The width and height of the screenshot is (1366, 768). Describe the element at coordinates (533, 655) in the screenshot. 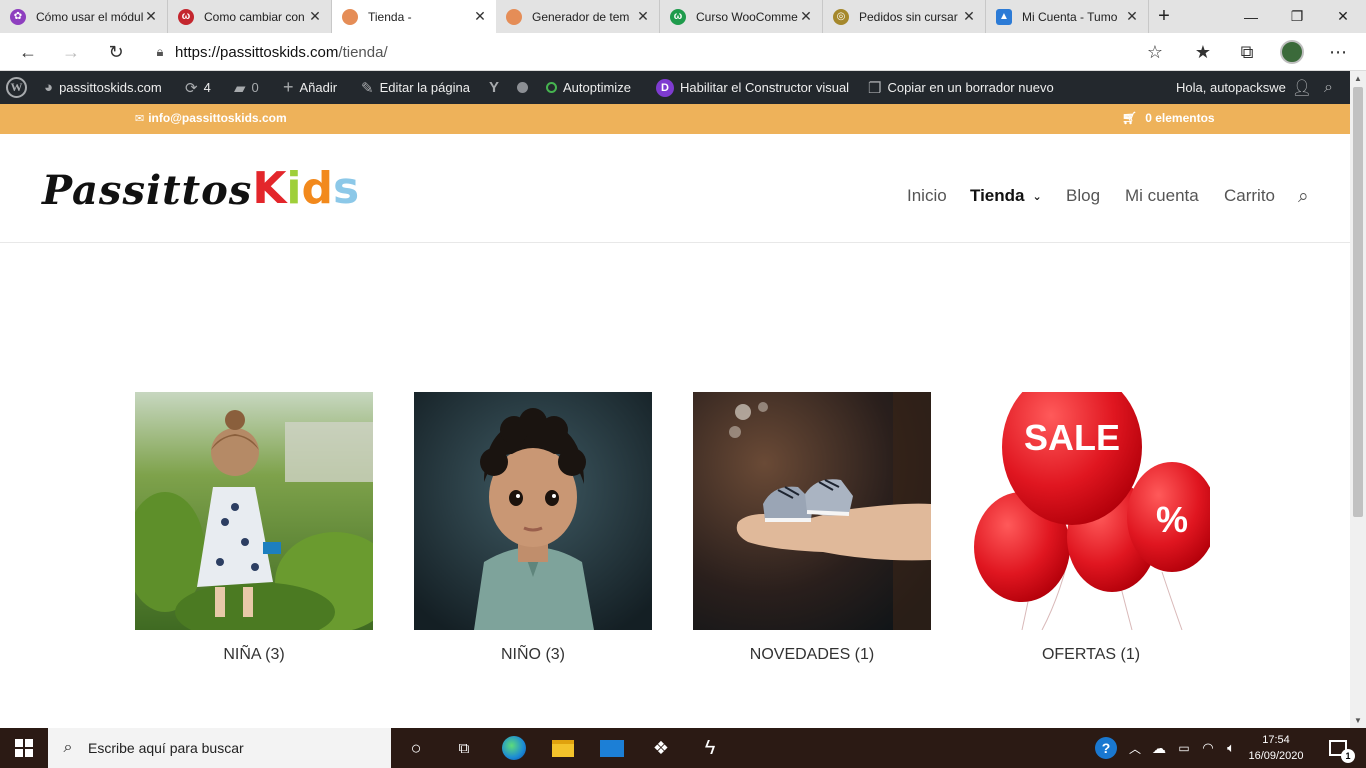

I see `category-label-nino: NIÑO (3)` at that location.